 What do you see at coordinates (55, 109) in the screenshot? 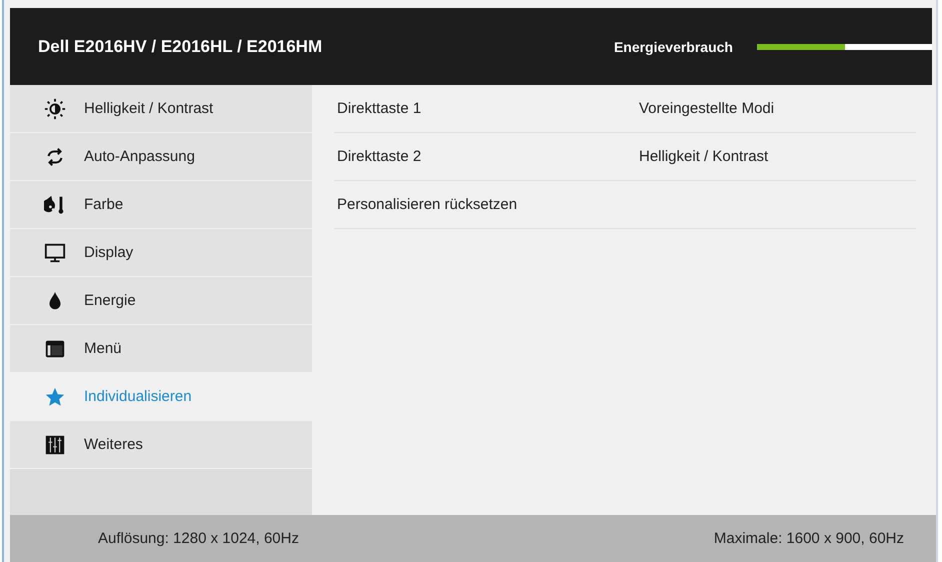
I see `sun-icon` at bounding box center [55, 109].